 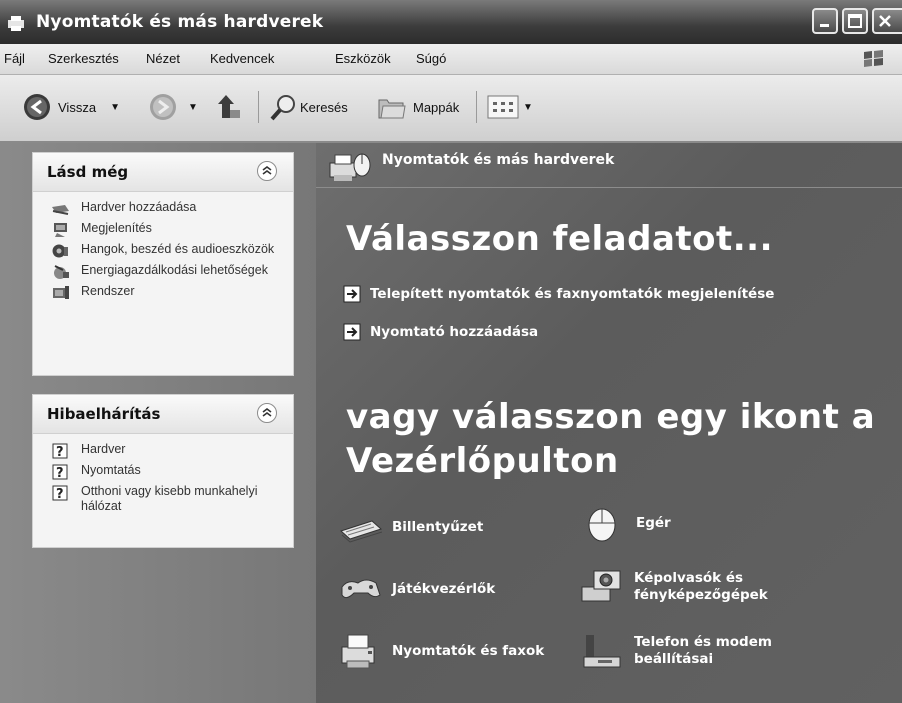 What do you see at coordinates (163, 229) in the screenshot?
I see `see-also-item: Megjelenítés` at bounding box center [163, 229].